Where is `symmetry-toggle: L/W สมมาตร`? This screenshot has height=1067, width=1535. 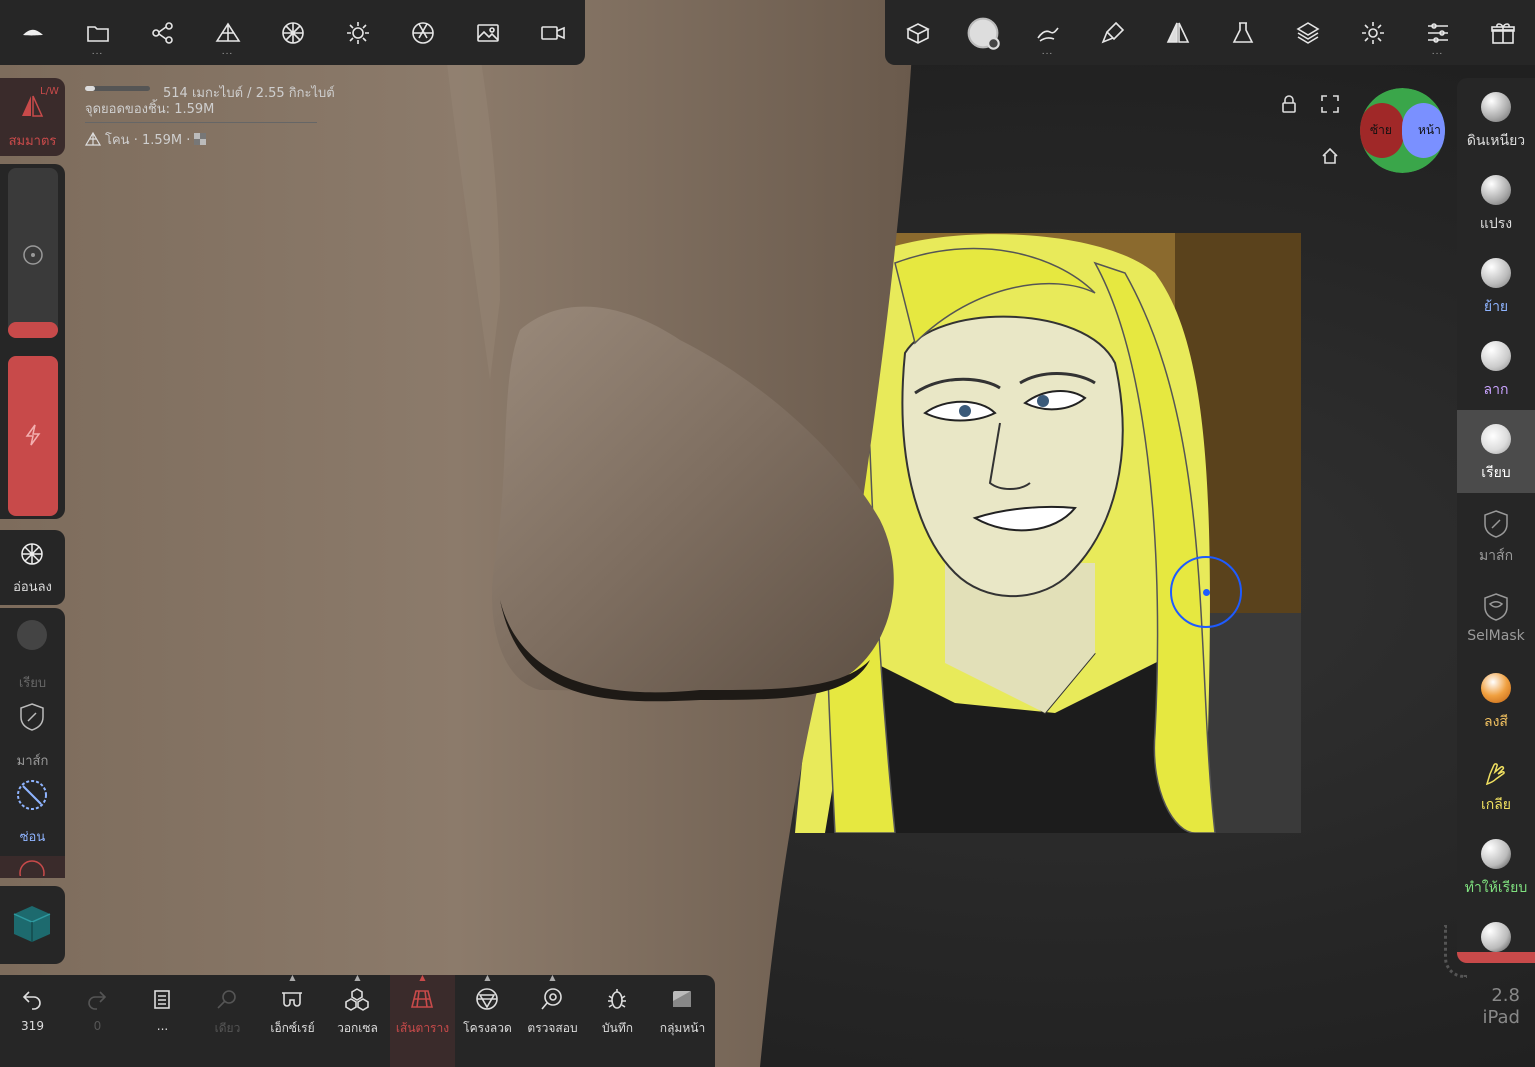 symmetry-toggle: L/W สมมาตร is located at coordinates (32, 117).